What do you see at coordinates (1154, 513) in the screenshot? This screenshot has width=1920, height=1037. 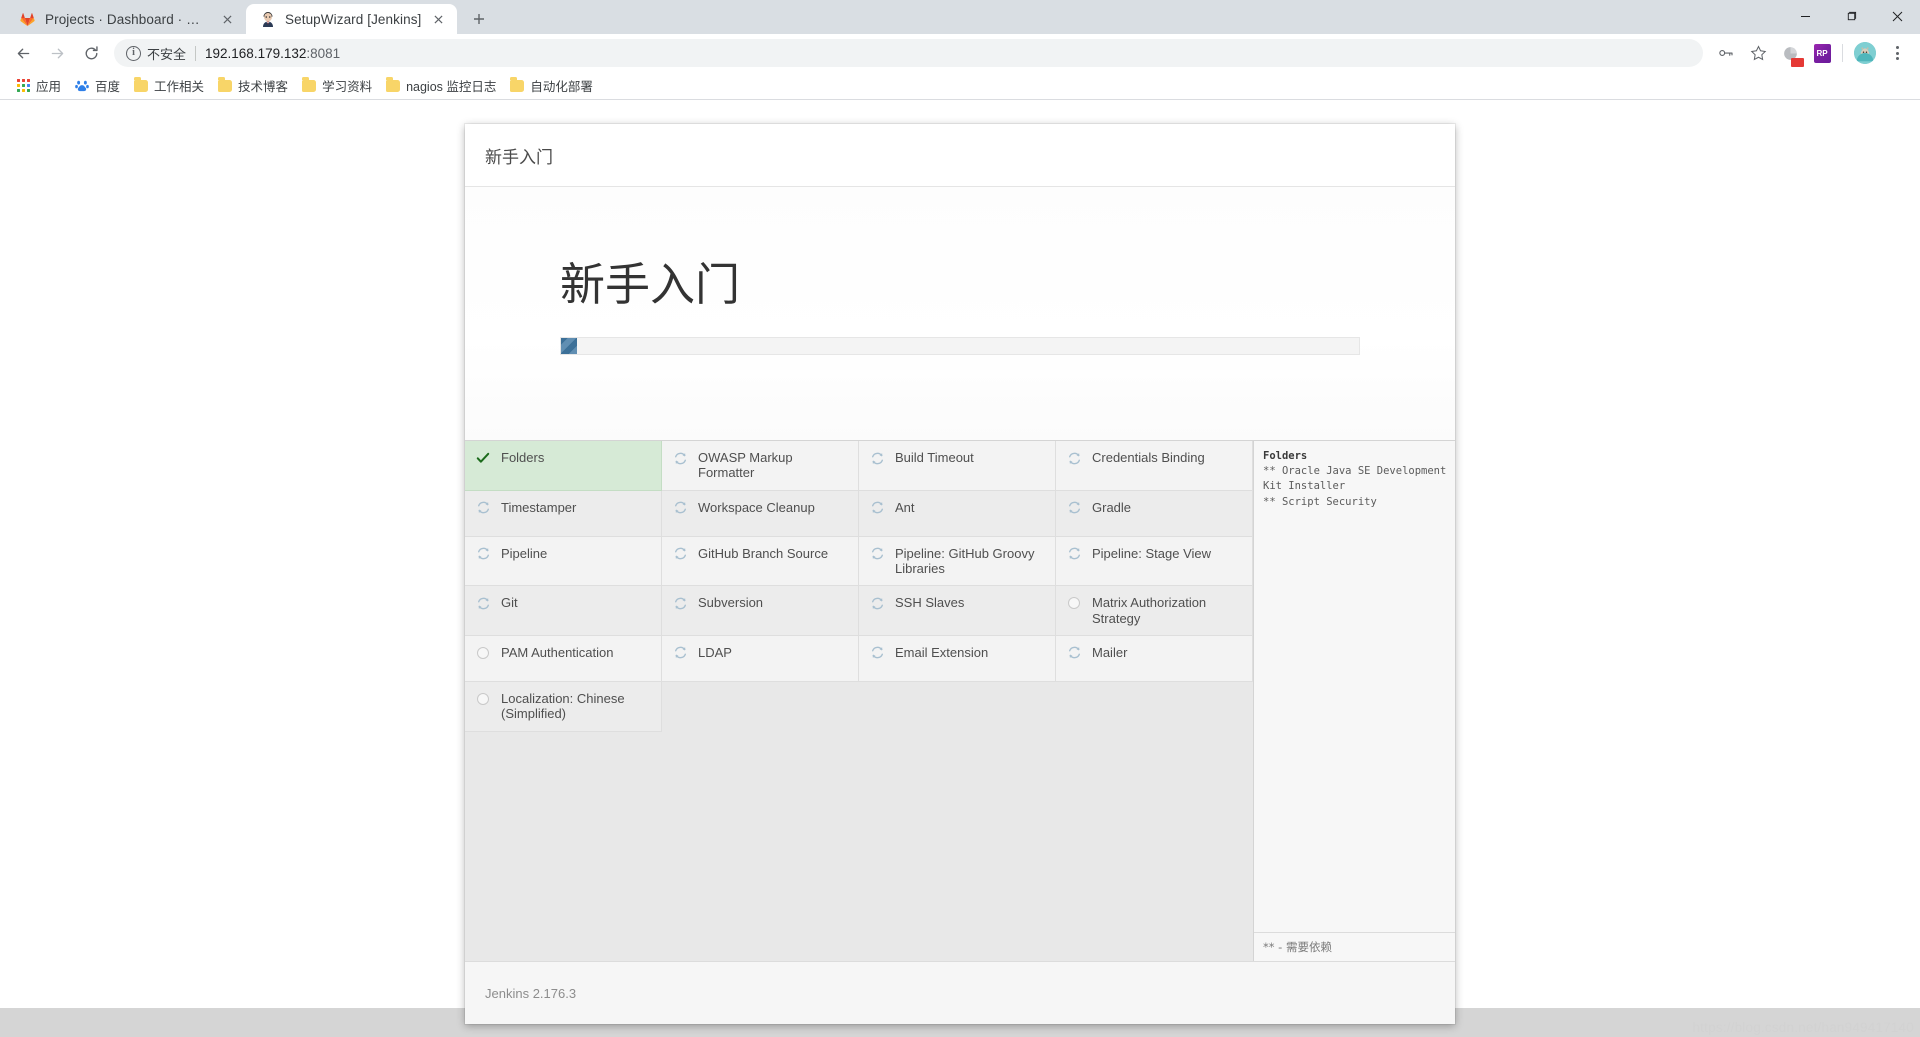 I see `plugin-cell: Gradle` at bounding box center [1154, 513].